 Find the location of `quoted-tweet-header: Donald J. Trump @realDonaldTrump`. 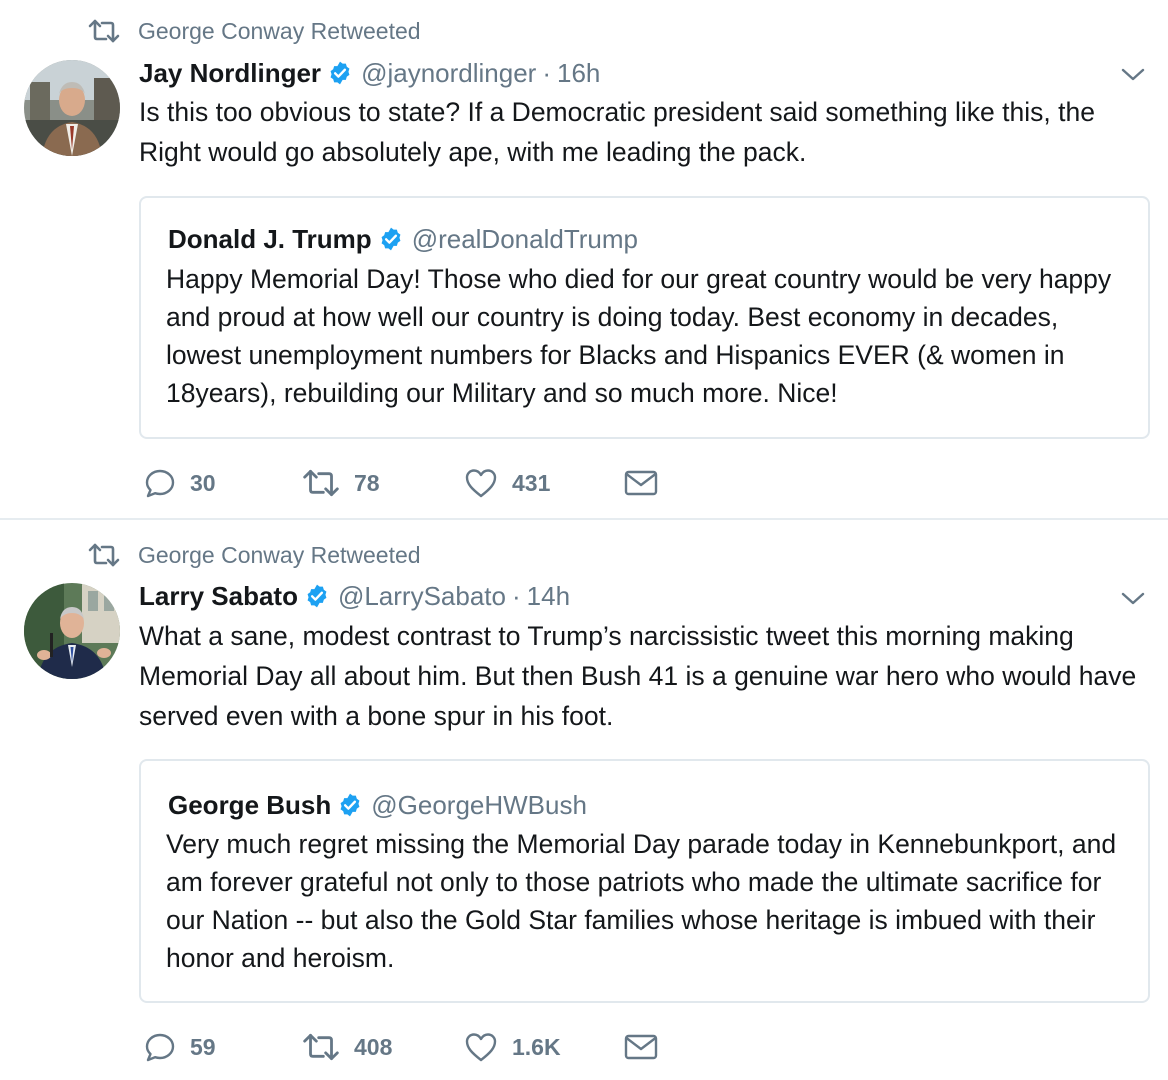

quoted-tweet-header: Donald J. Trump @realDonaldTrump is located at coordinates (403, 239).